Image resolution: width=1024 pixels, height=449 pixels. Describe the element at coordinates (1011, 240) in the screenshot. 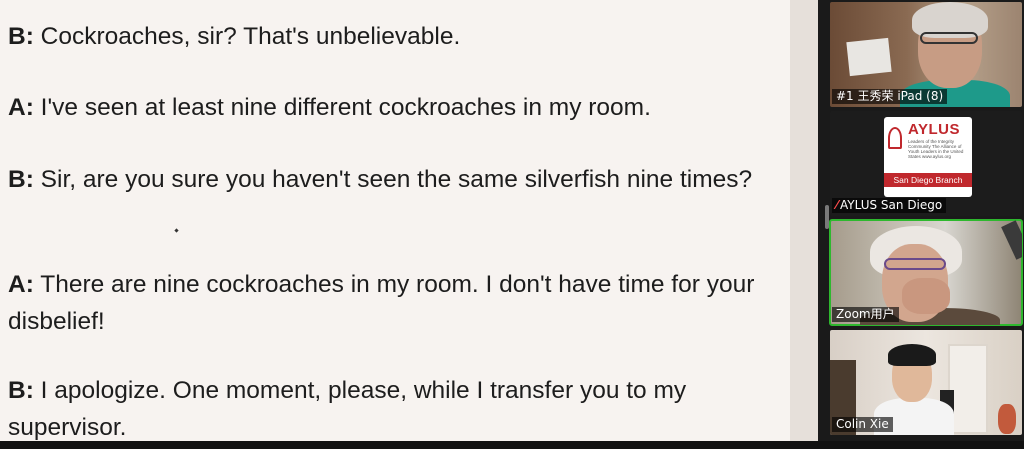

I see `background-lamp` at that location.